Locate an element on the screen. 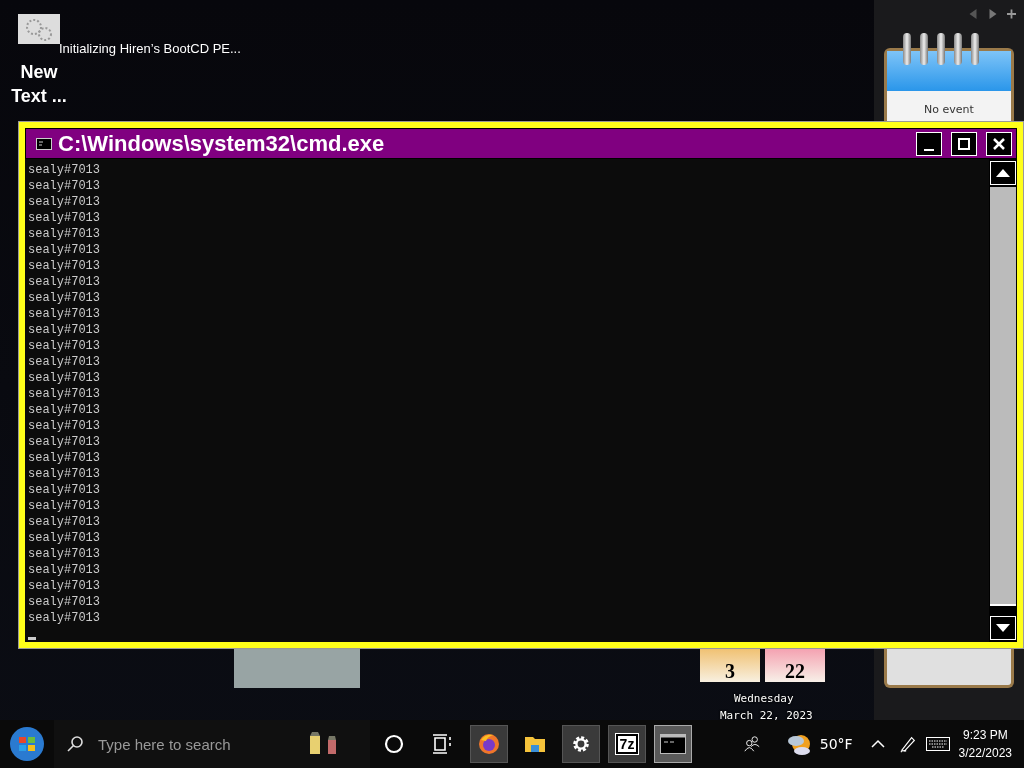 The image size is (1024, 768). scroll-thumb is located at coordinates (1003, 609).